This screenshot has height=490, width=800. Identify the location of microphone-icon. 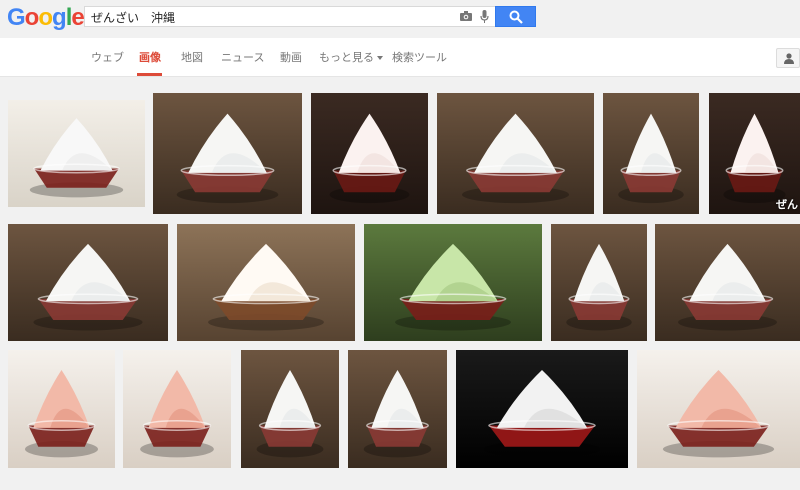
(484, 16).